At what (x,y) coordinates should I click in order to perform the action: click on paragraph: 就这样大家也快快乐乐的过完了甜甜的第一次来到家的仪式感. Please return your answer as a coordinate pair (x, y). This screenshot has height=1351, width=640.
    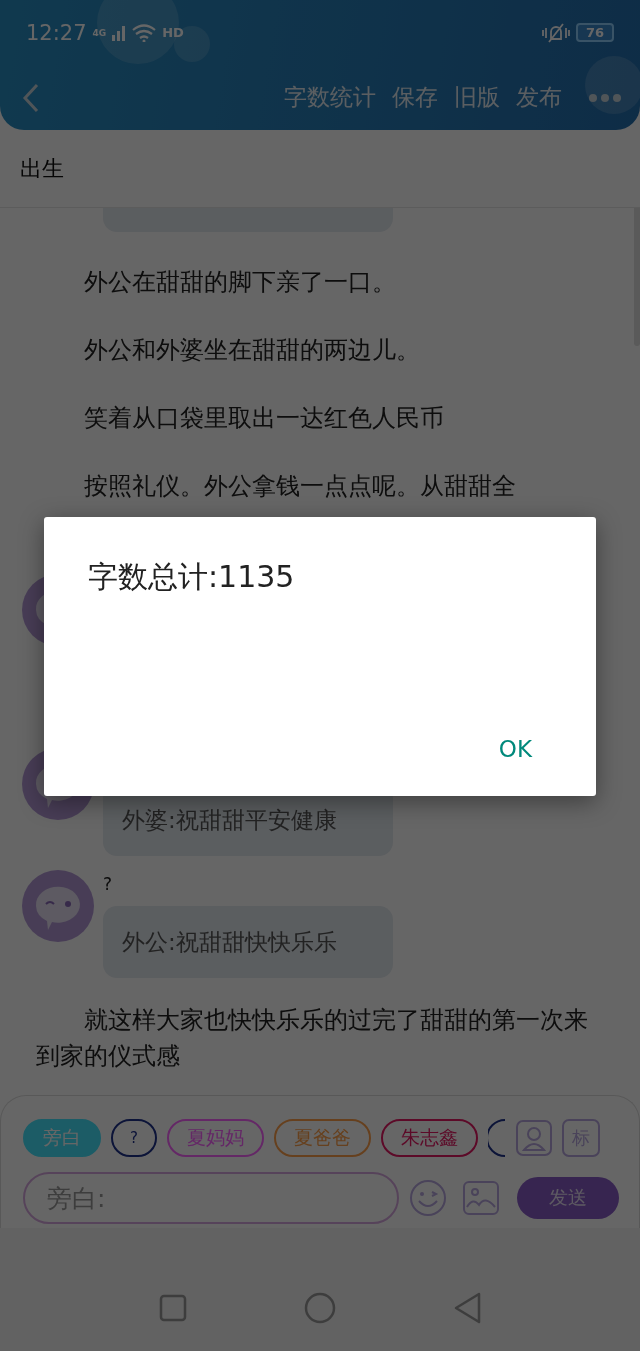
    Looking at the image, I should click on (312, 1038).